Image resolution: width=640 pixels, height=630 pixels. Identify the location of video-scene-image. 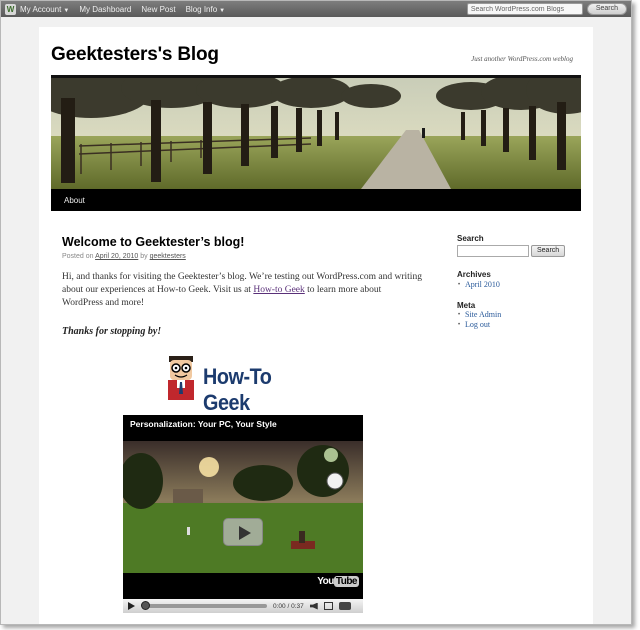
(241, 507).